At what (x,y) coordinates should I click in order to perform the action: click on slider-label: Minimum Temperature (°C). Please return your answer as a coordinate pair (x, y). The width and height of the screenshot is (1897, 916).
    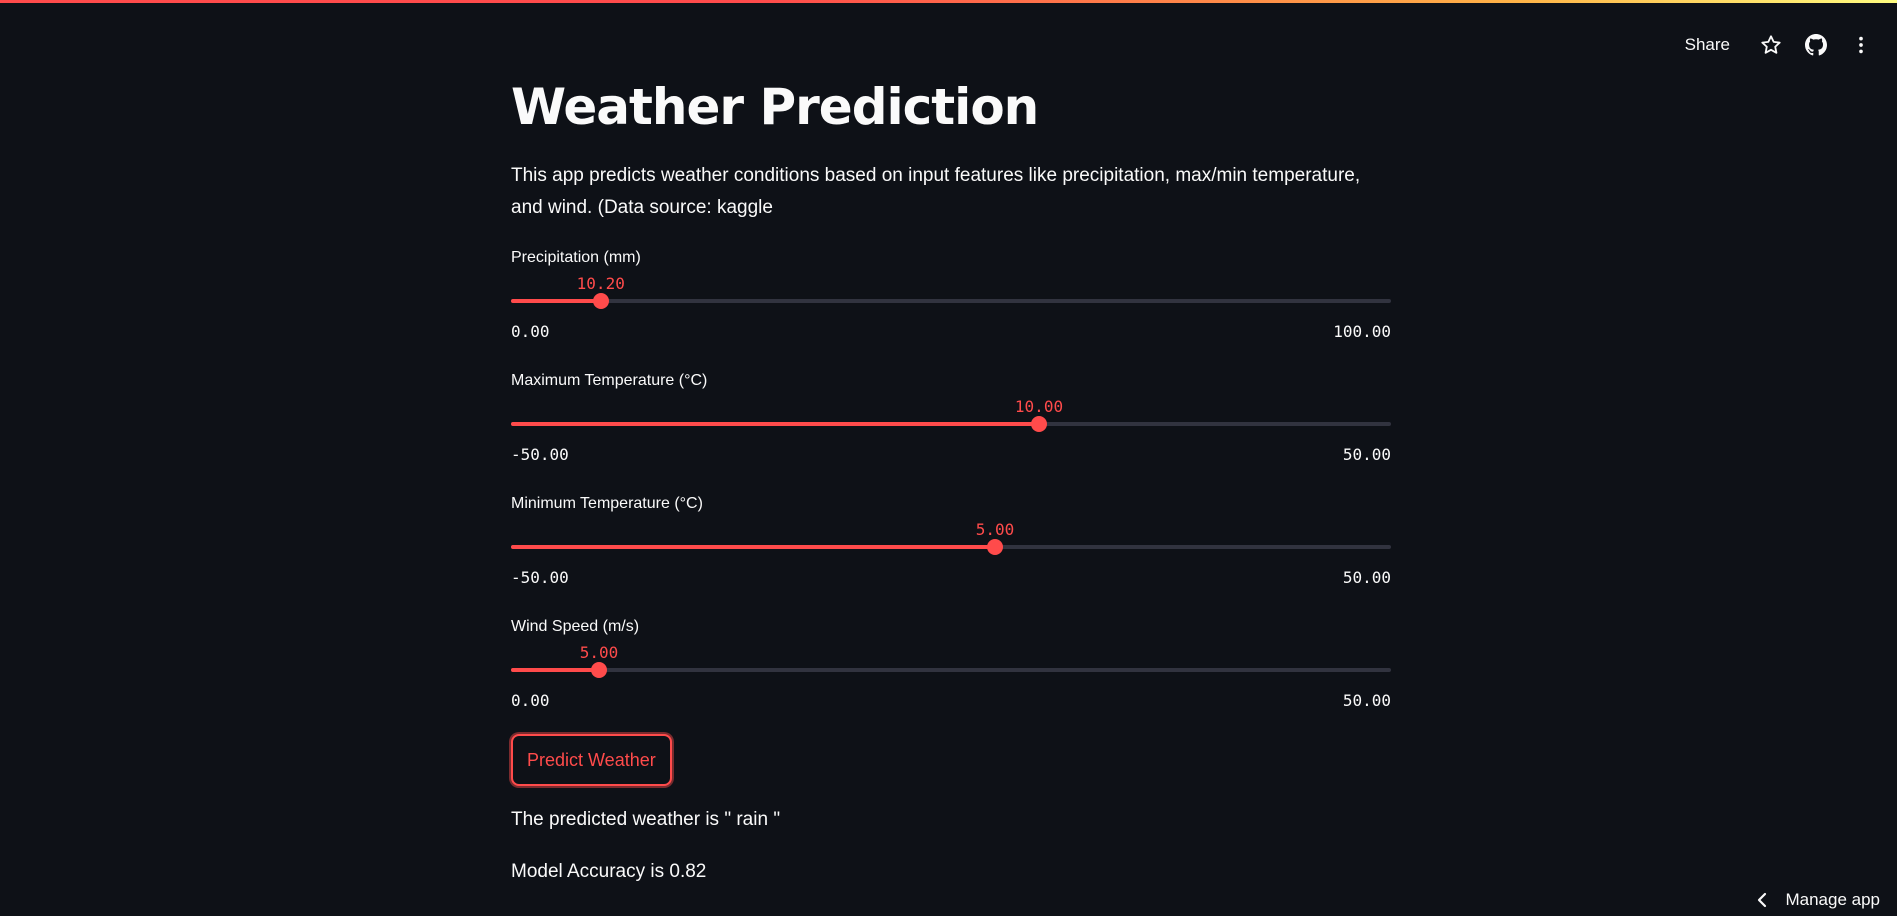
    Looking at the image, I should click on (607, 503).